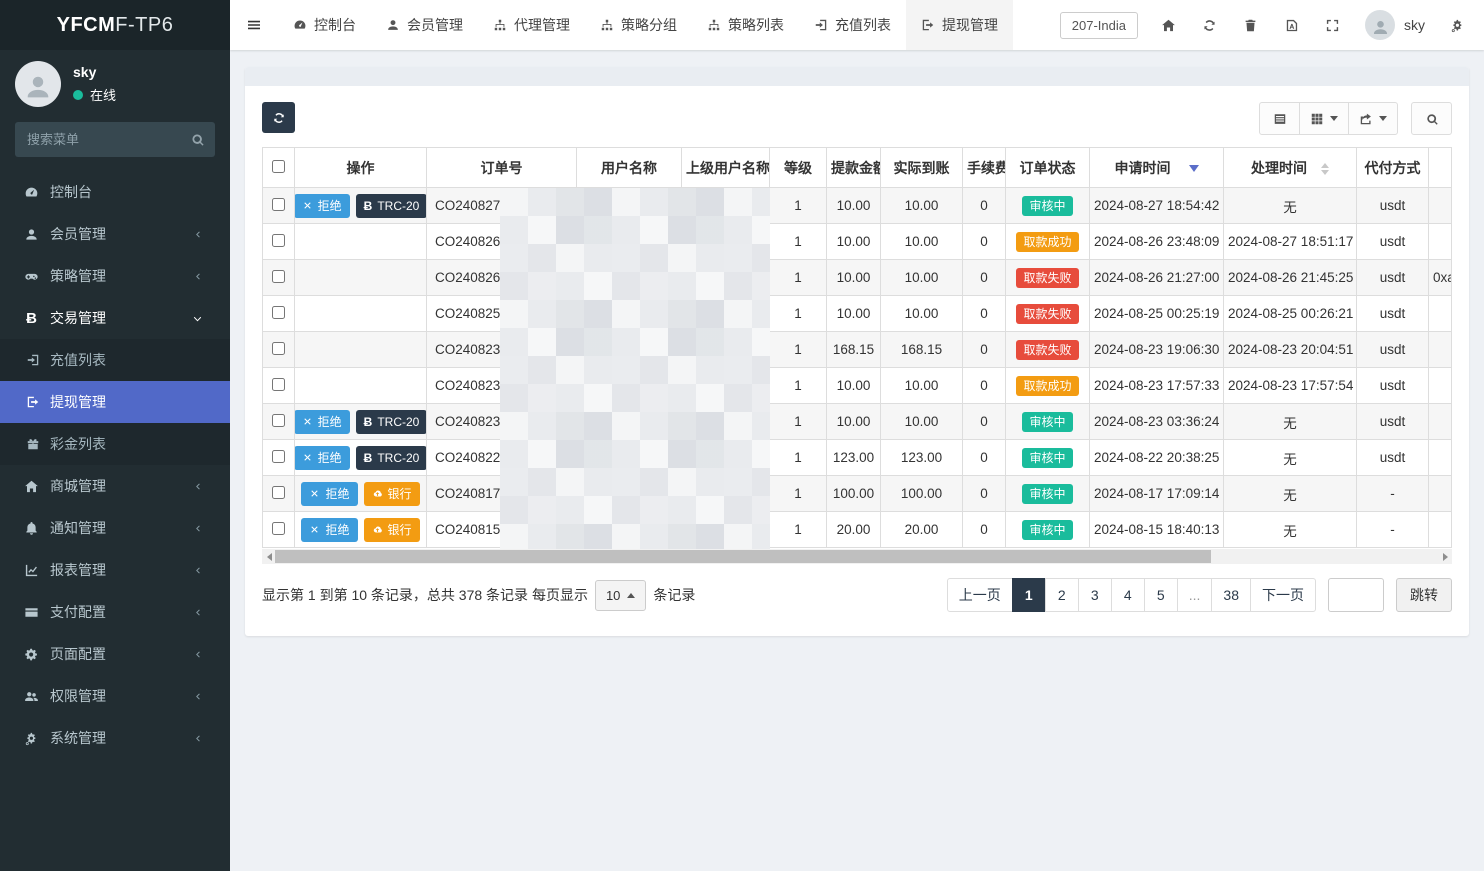 Image resolution: width=1484 pixels, height=871 pixels. I want to click on navbar-user-menu: sky, so click(1395, 25).